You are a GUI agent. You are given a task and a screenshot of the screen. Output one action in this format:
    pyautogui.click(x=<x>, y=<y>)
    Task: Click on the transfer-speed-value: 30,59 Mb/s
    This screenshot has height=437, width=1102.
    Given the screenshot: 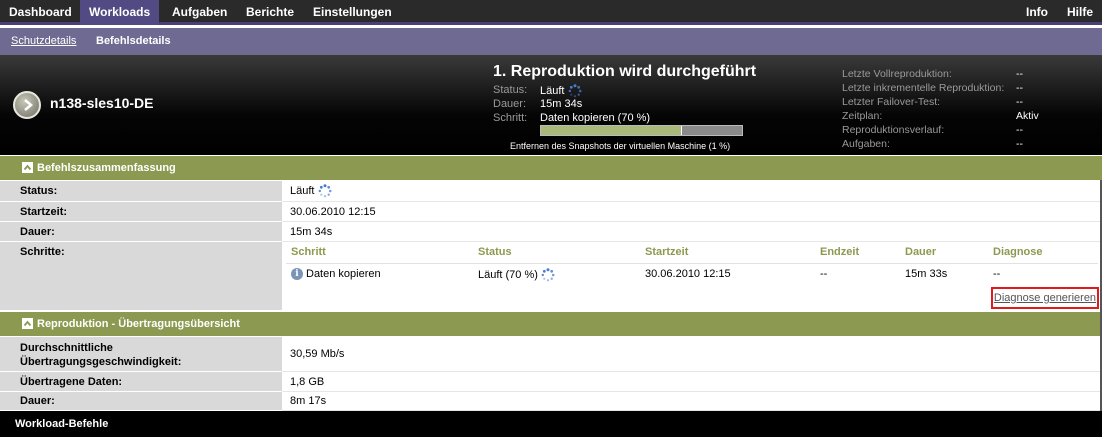 What is the action you would take?
    pyautogui.click(x=692, y=354)
    